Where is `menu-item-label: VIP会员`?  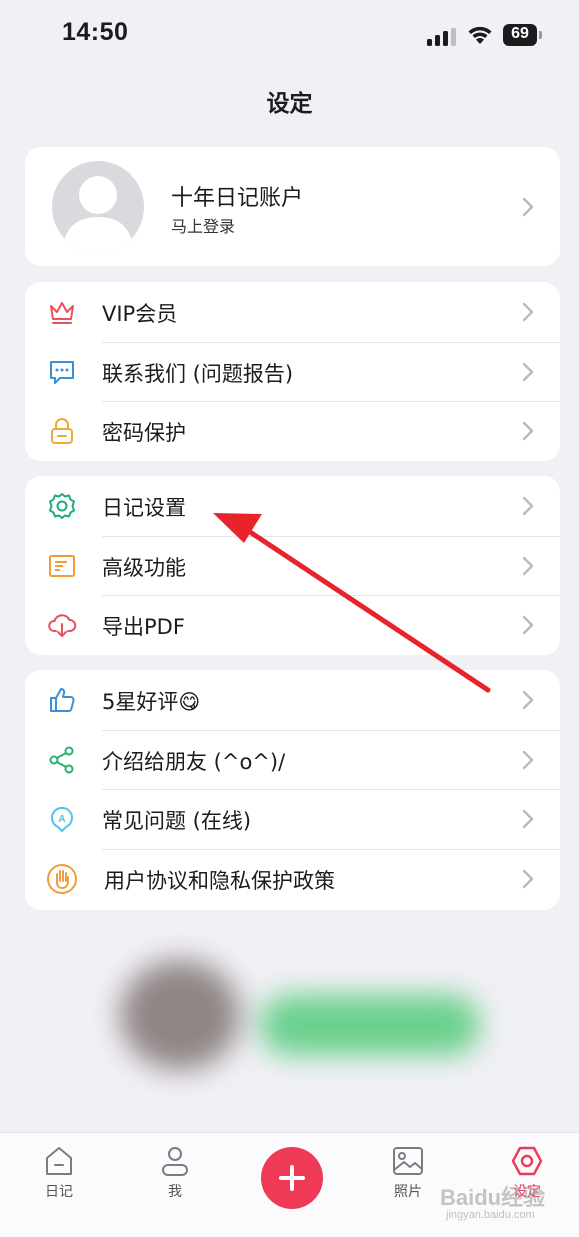
menu-item-label: VIP会员 is located at coordinates (140, 314).